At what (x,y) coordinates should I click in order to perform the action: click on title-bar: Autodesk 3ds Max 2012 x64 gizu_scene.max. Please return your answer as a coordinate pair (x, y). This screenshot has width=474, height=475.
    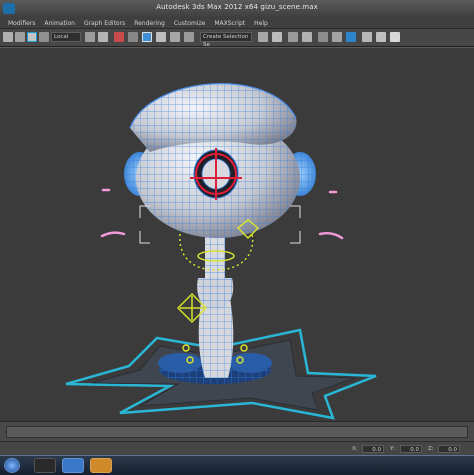
    Looking at the image, I should click on (237, 9).